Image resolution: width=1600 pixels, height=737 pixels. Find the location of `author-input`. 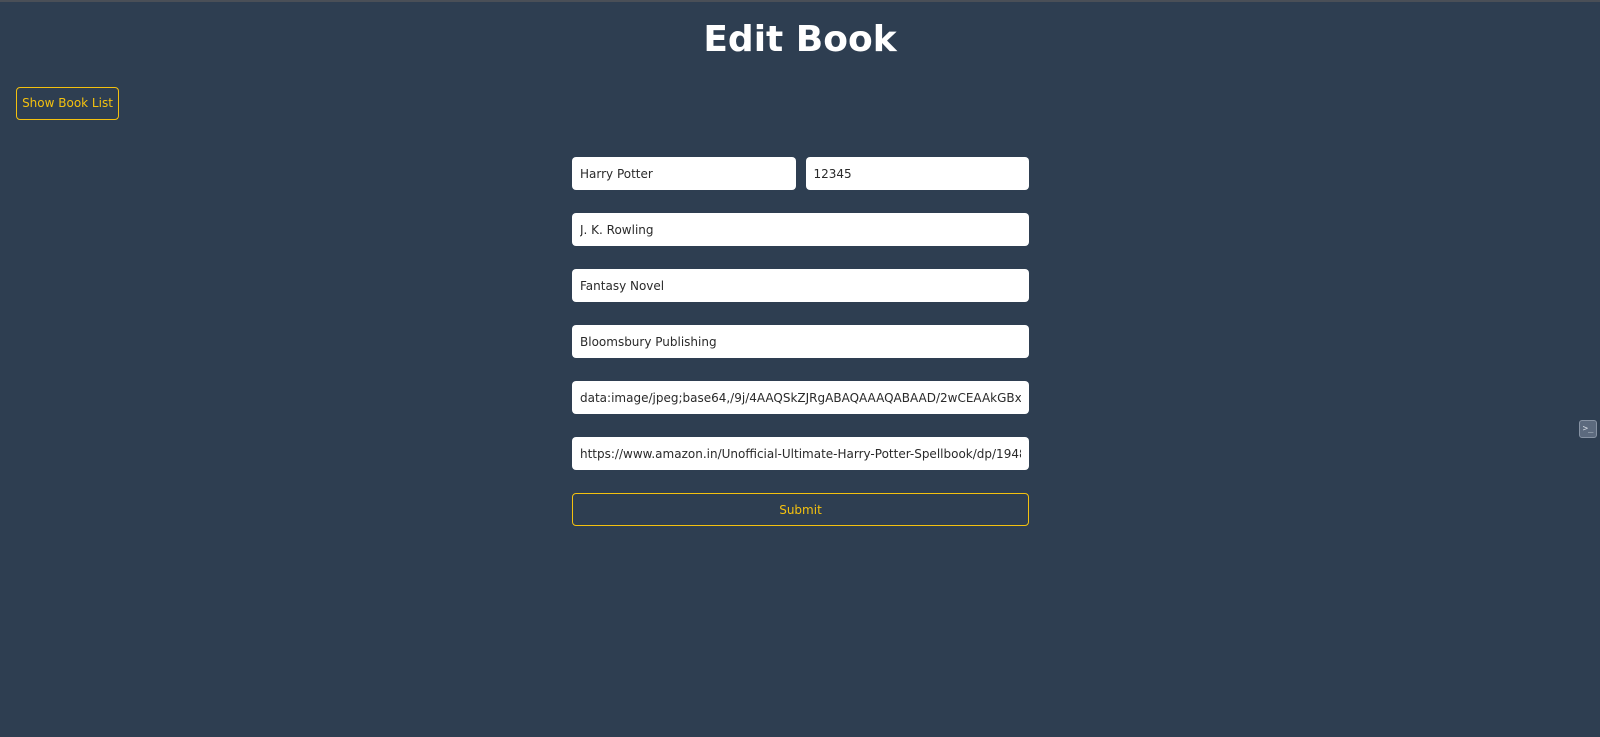

author-input is located at coordinates (800, 229).